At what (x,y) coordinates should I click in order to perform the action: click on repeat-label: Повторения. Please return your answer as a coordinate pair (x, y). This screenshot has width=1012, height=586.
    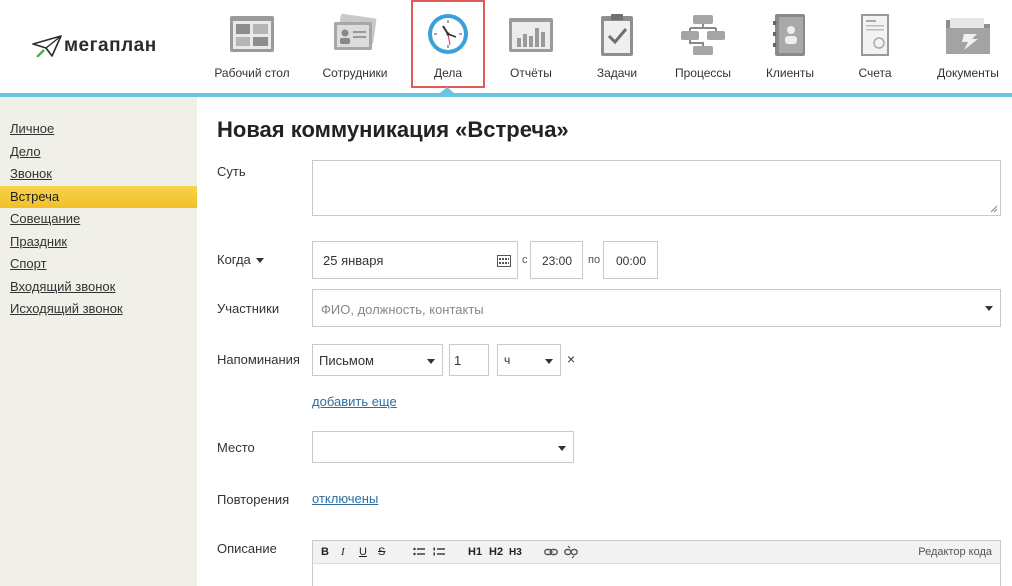
    Looking at the image, I should click on (253, 499).